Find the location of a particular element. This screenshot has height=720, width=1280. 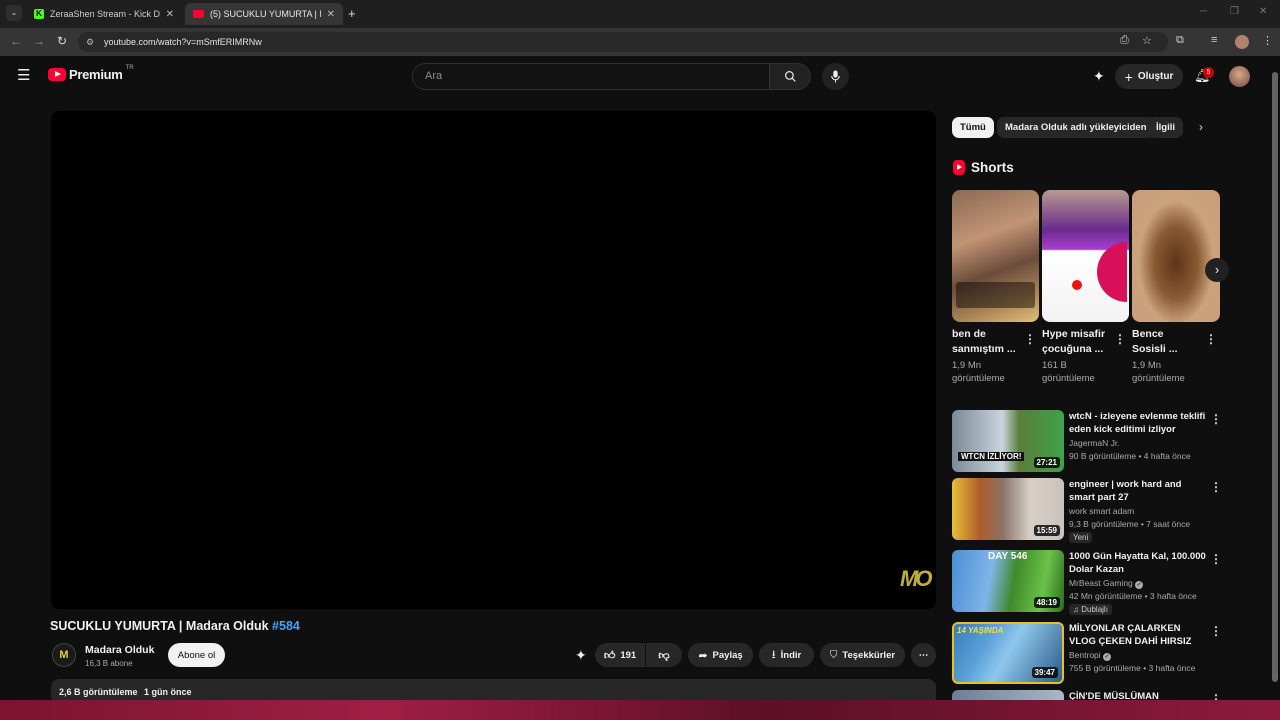

video-title-link: engineer | work hard and smart part 27 is located at coordinates (1138, 491).